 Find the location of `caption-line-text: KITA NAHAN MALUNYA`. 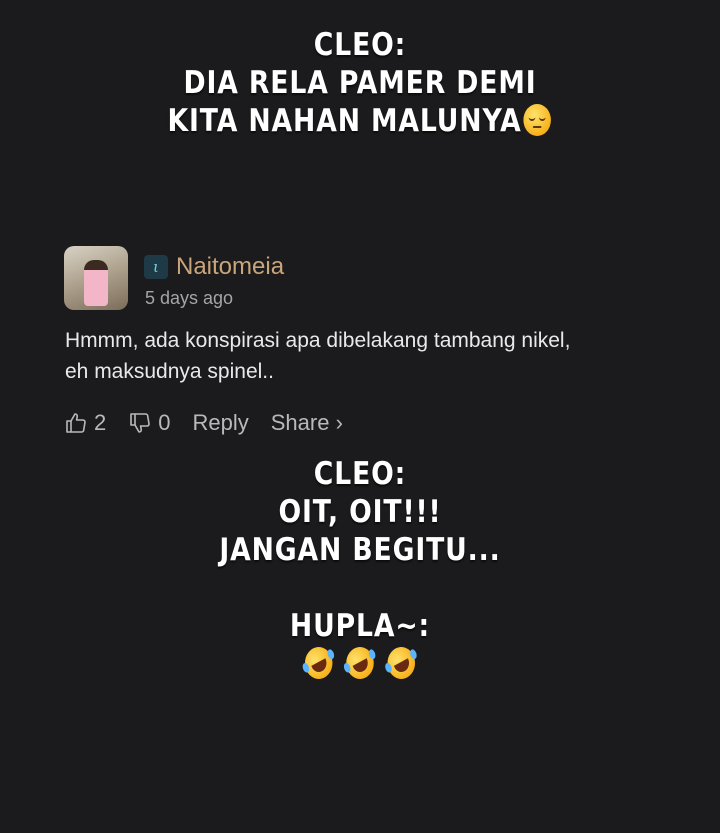

caption-line-text: KITA NAHAN MALUNYA is located at coordinates (344, 121).